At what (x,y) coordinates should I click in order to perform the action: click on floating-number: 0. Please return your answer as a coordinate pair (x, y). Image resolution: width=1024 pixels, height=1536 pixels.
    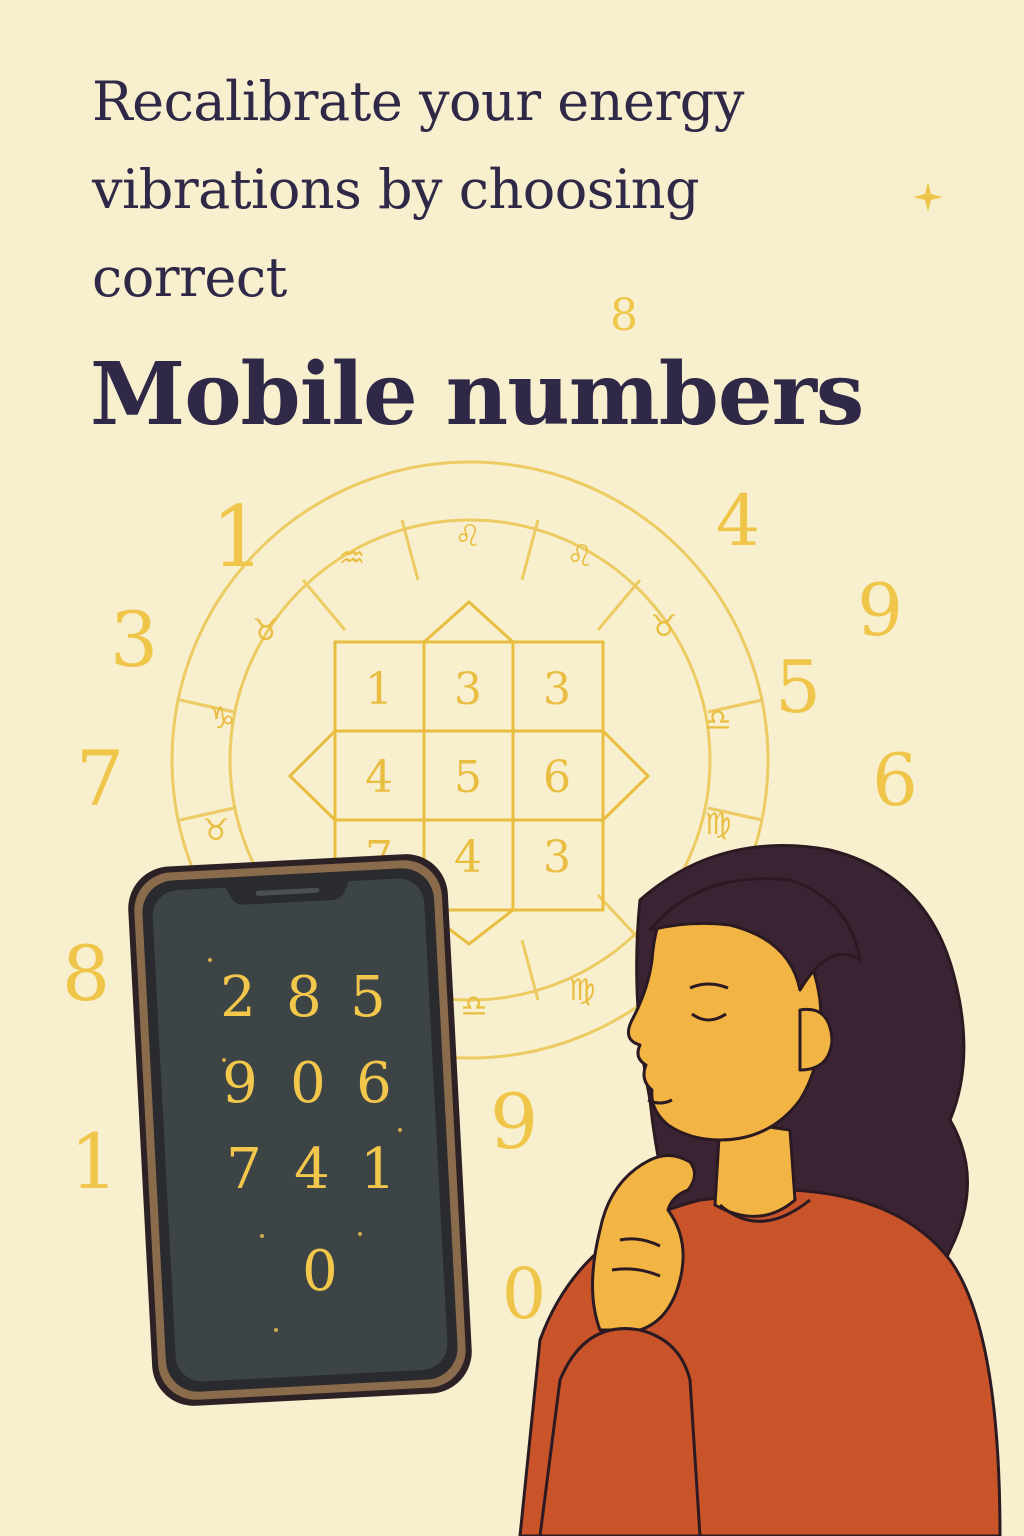
    Looking at the image, I should click on (524, 1294).